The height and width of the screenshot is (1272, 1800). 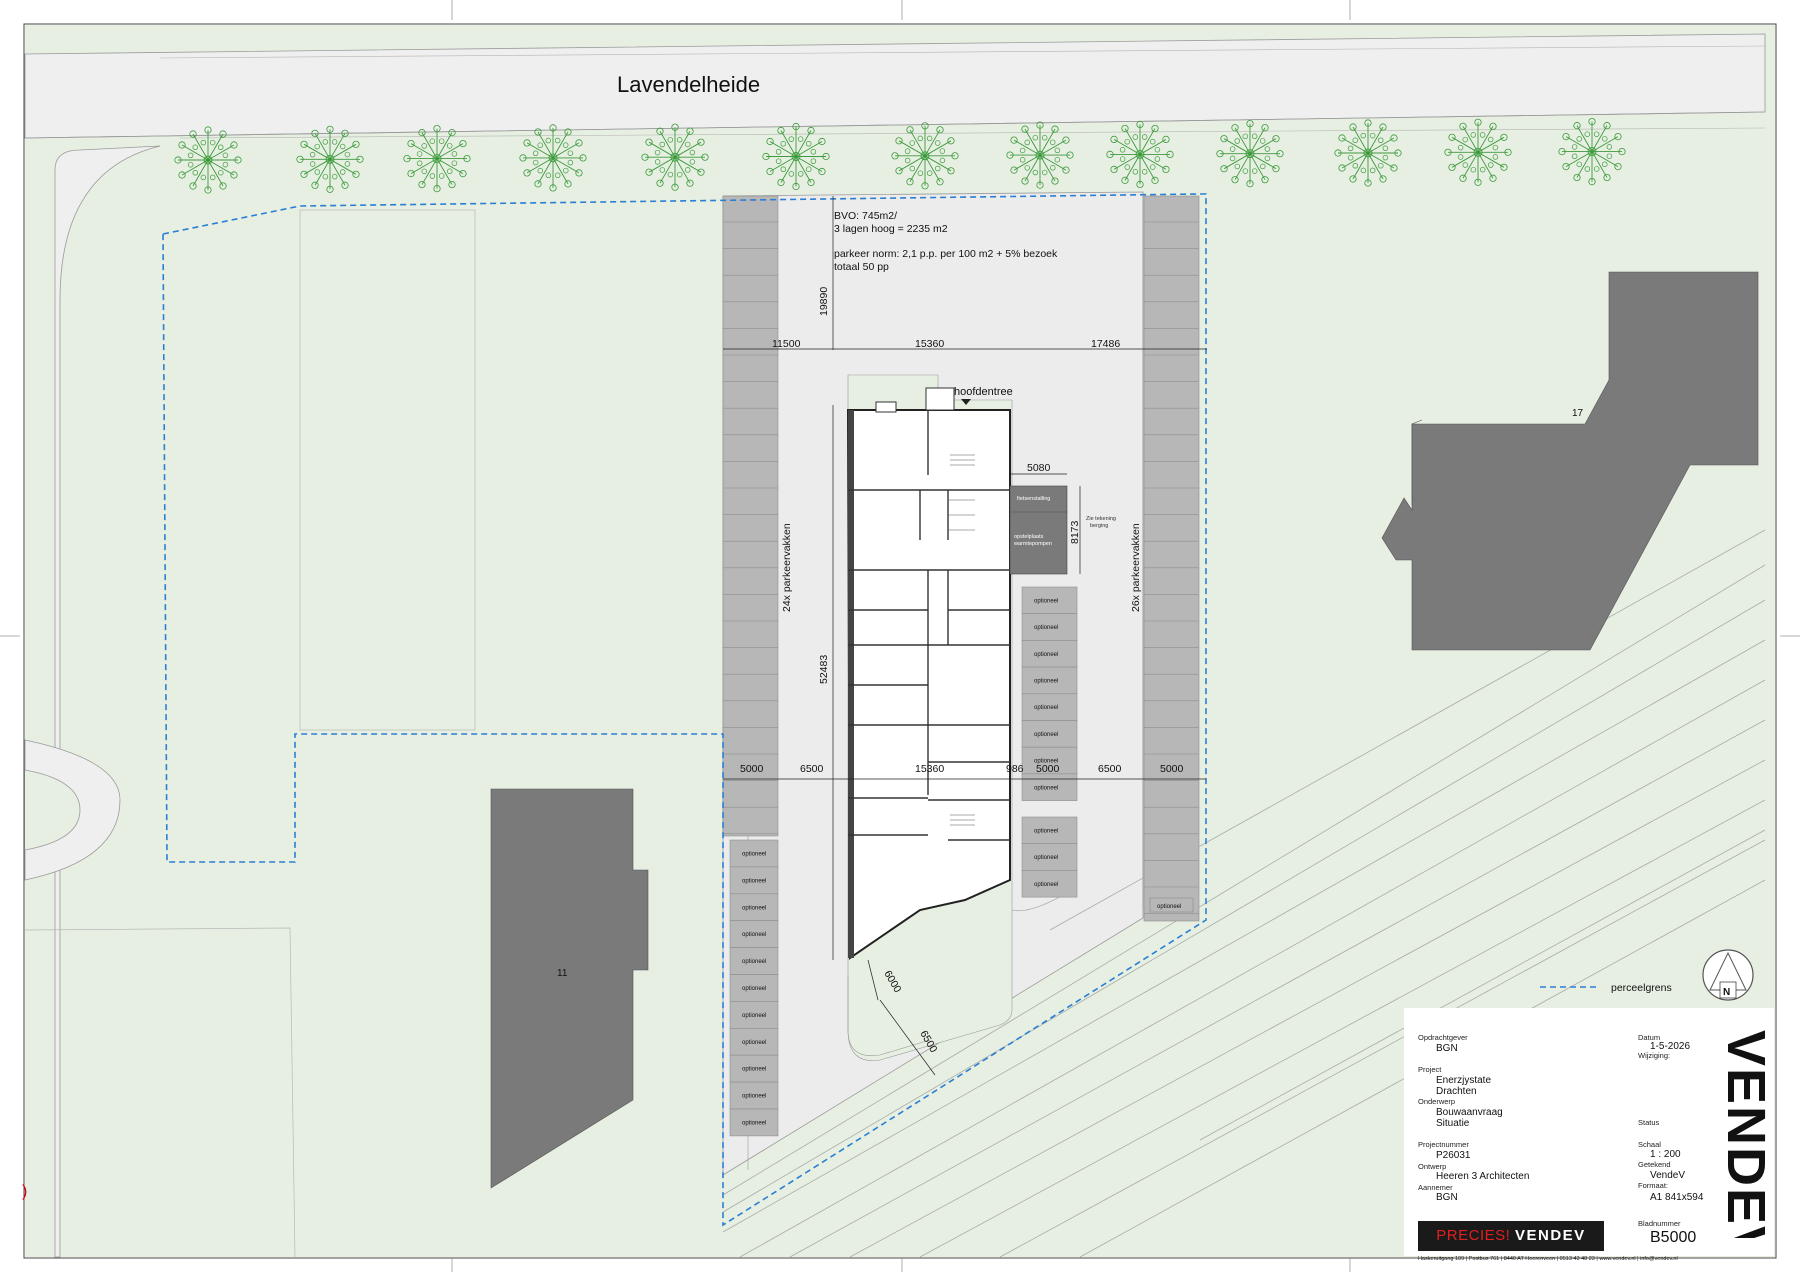 What do you see at coordinates (1473, 1235) in the screenshot?
I see `brand-prefix: PRECIES!` at bounding box center [1473, 1235].